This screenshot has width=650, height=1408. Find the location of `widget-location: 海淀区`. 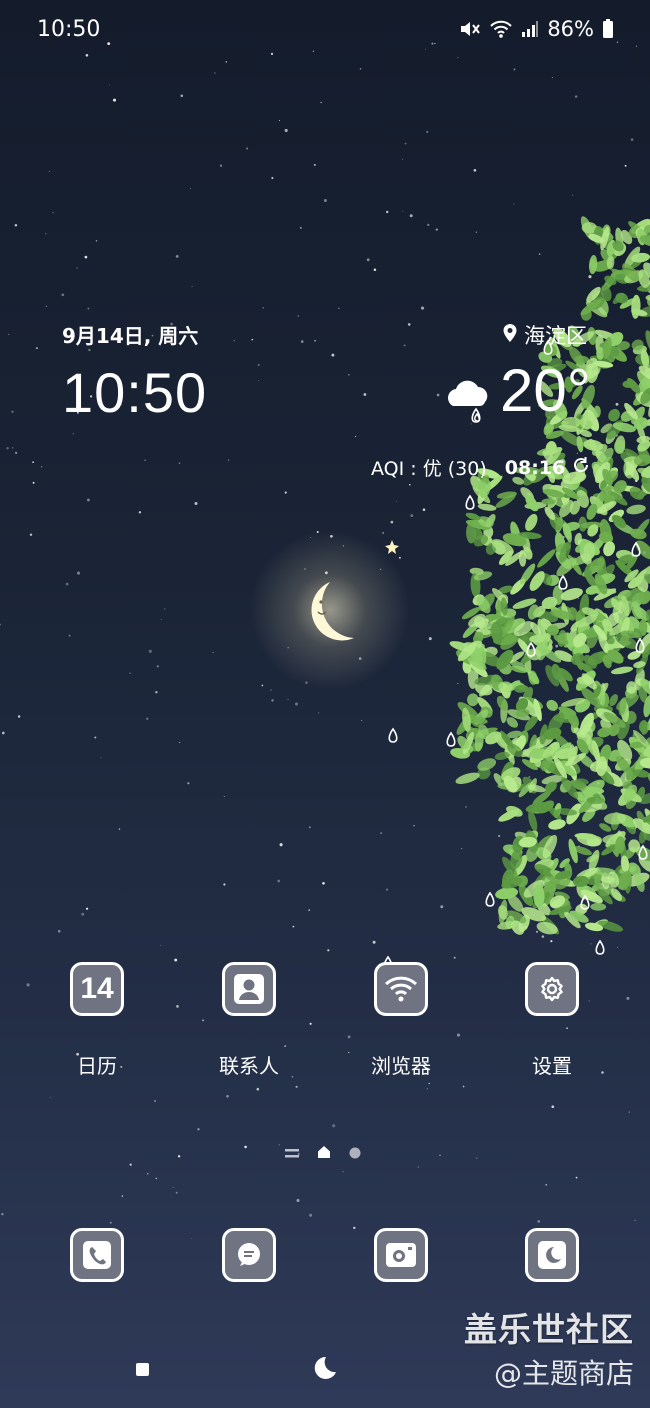

widget-location: 海淀区 is located at coordinates (544, 335).